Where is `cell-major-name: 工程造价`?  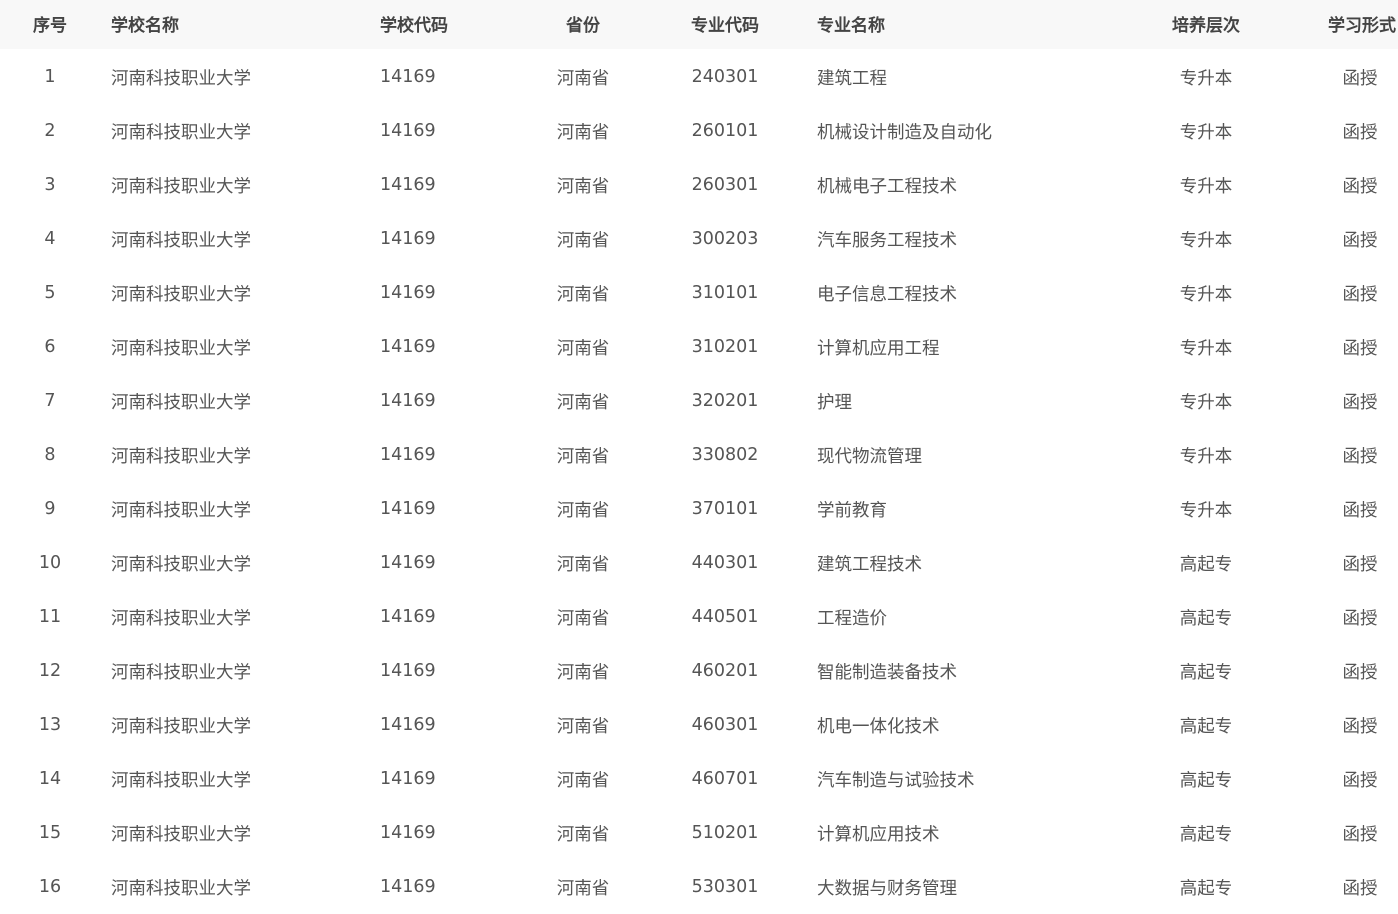
cell-major-name: 工程造价 is located at coordinates (852, 618).